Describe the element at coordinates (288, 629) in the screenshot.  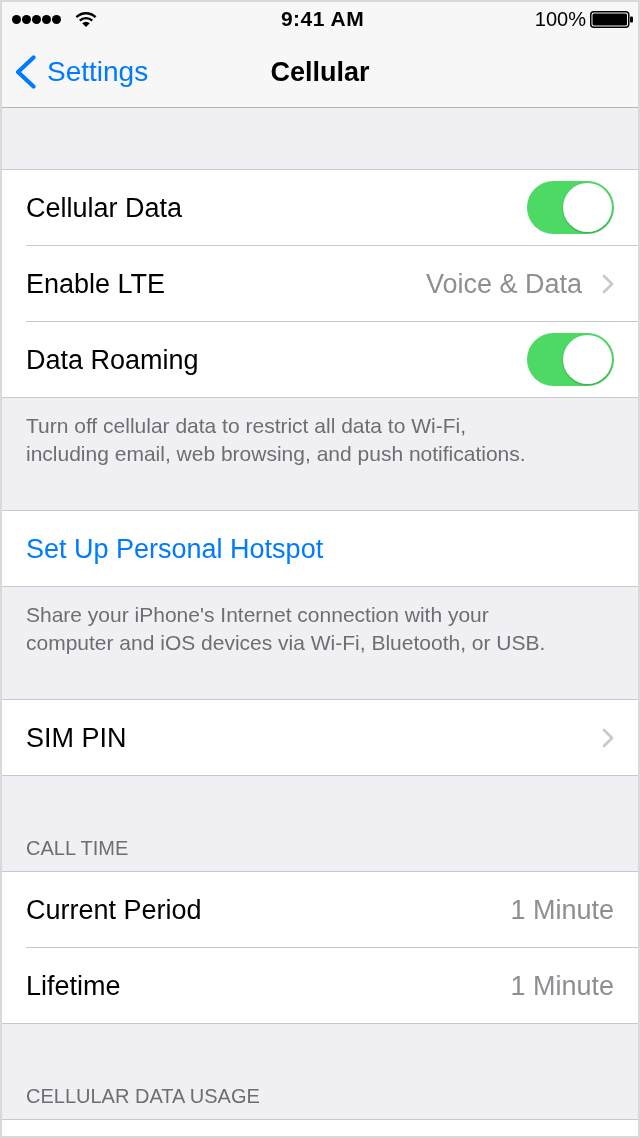
I see `section-footer: Share your iPhone's Internet connection with your computer and iOS devices via Wi-Fi, Bluetooth, or USB.` at that location.